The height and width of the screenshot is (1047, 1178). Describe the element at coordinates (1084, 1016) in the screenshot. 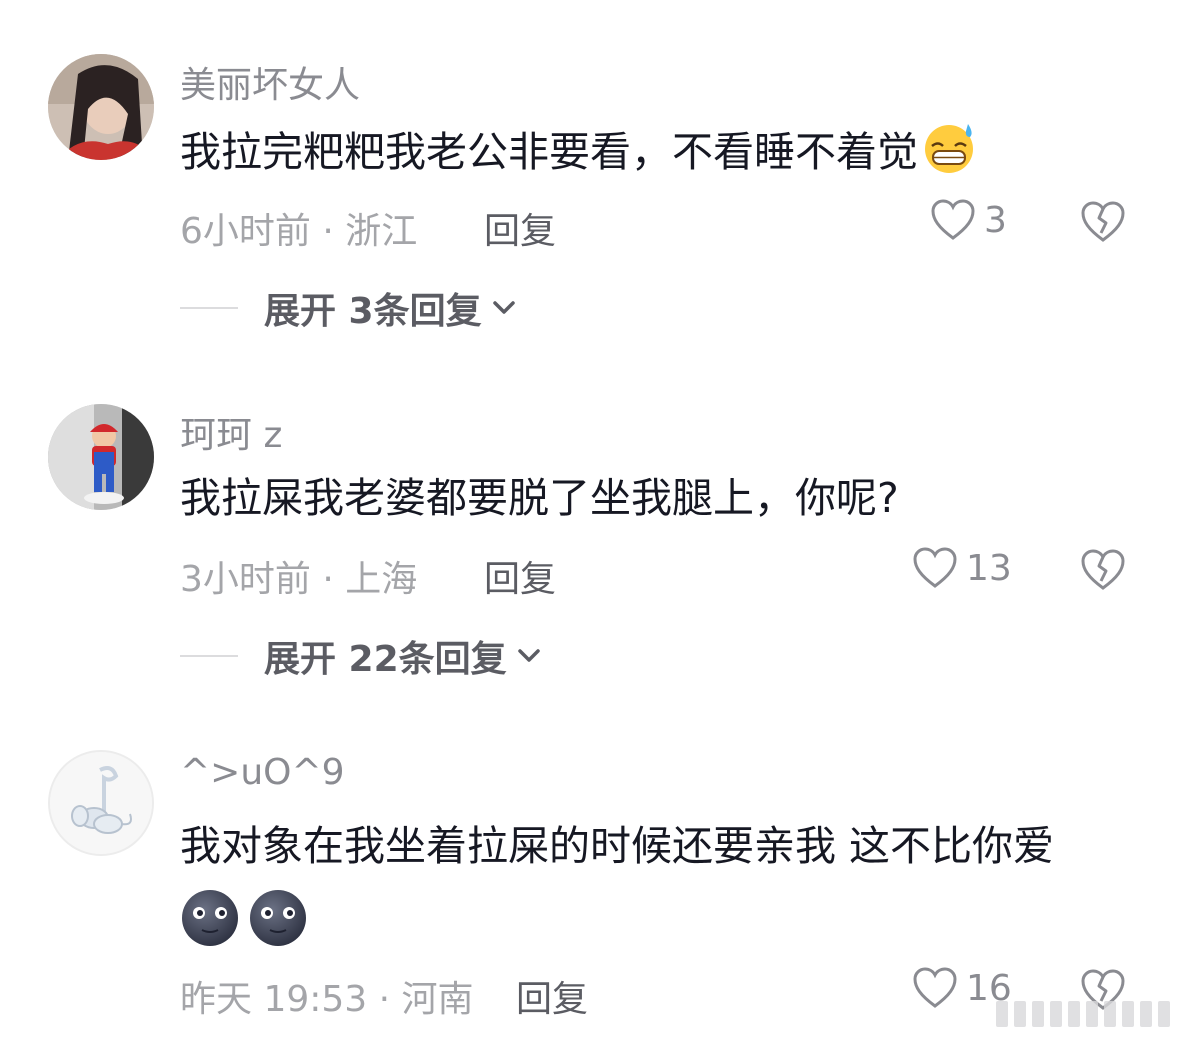

I see `watermark-graphic` at that location.